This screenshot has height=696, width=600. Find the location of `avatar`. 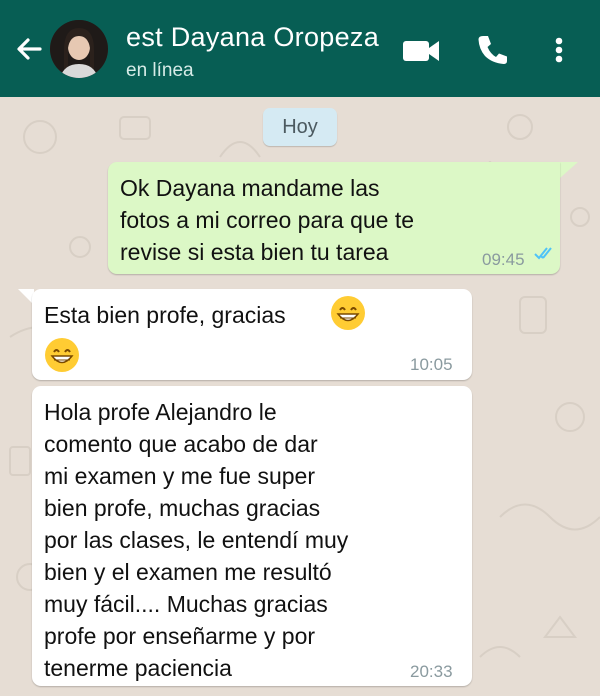

avatar is located at coordinates (79, 49).